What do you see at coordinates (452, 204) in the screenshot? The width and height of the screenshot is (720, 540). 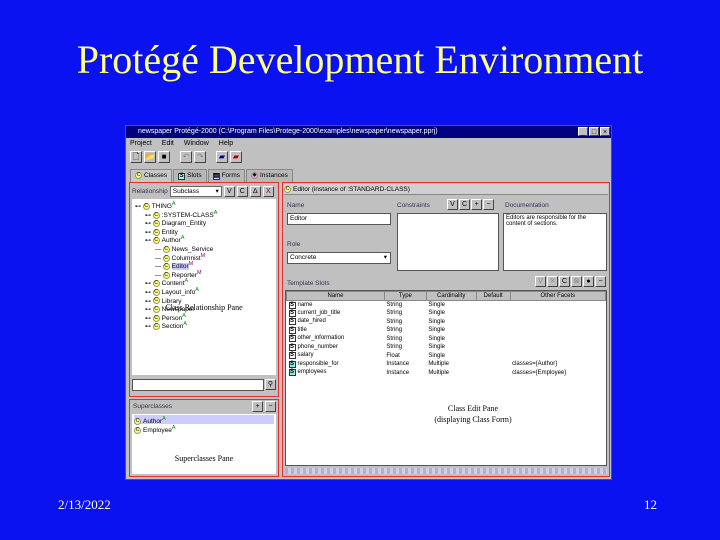 I see `view-constraint-button: V` at bounding box center [452, 204].